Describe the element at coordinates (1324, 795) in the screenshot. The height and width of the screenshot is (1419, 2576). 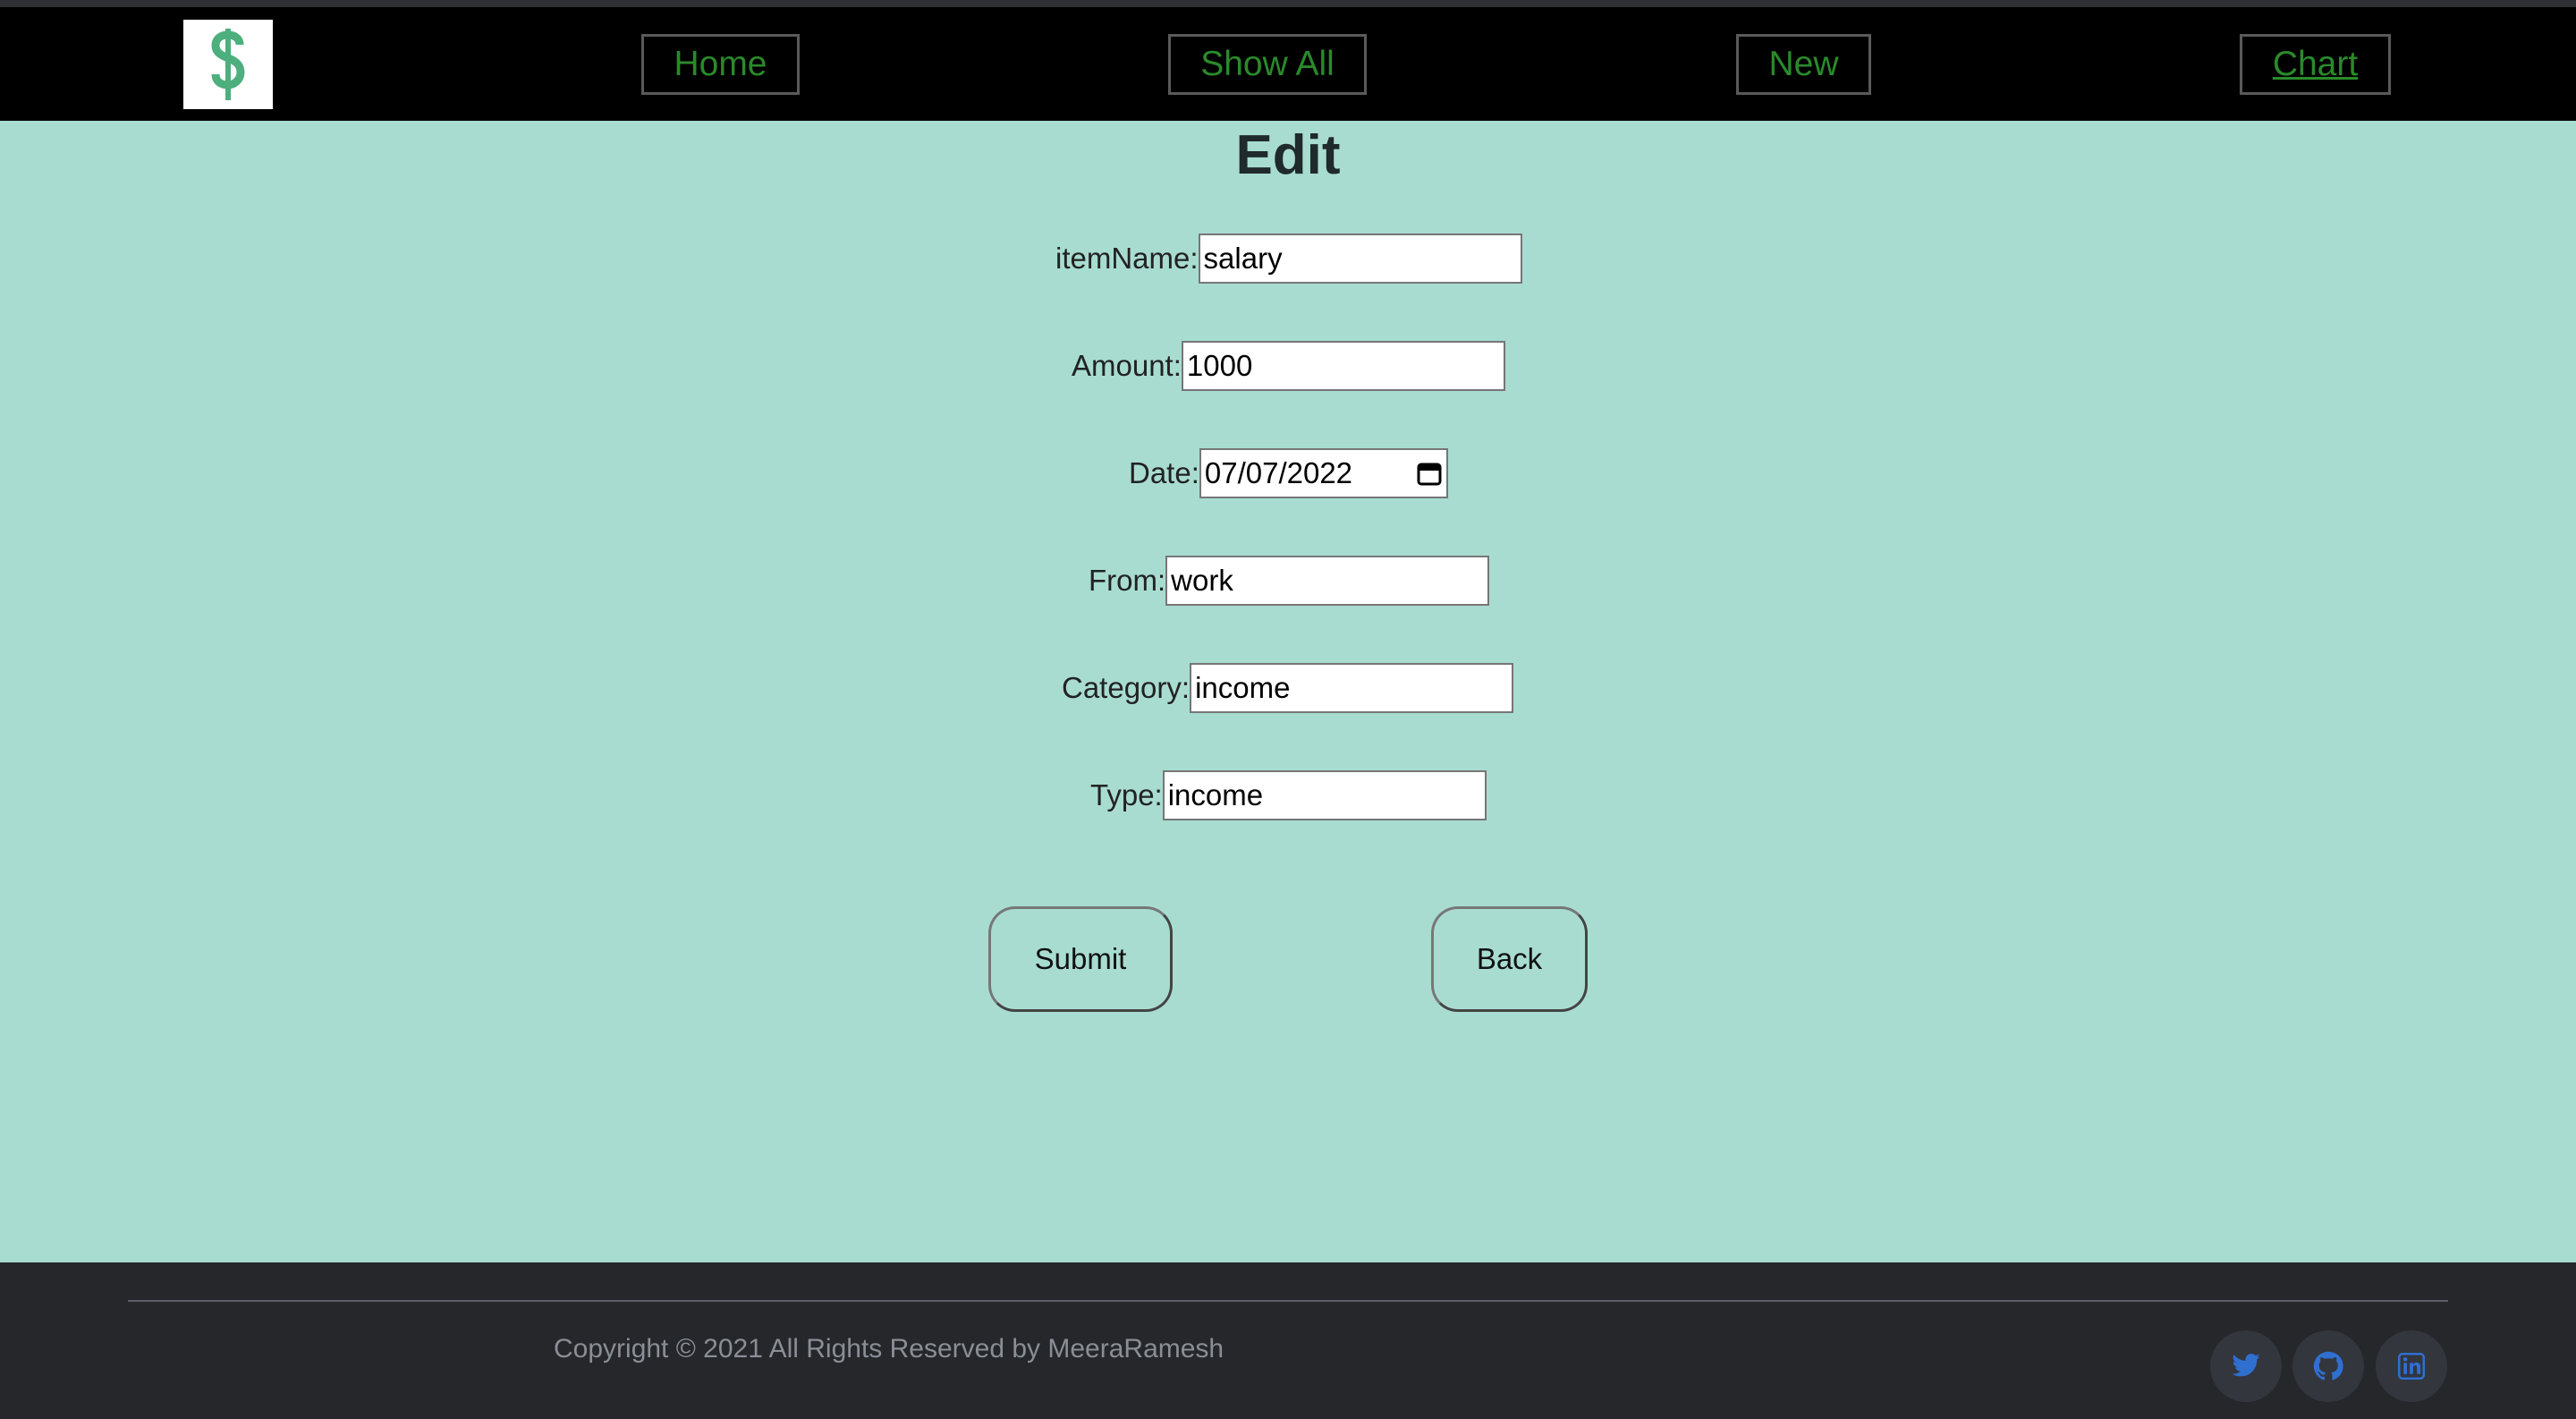
I see `type-input: income` at that location.